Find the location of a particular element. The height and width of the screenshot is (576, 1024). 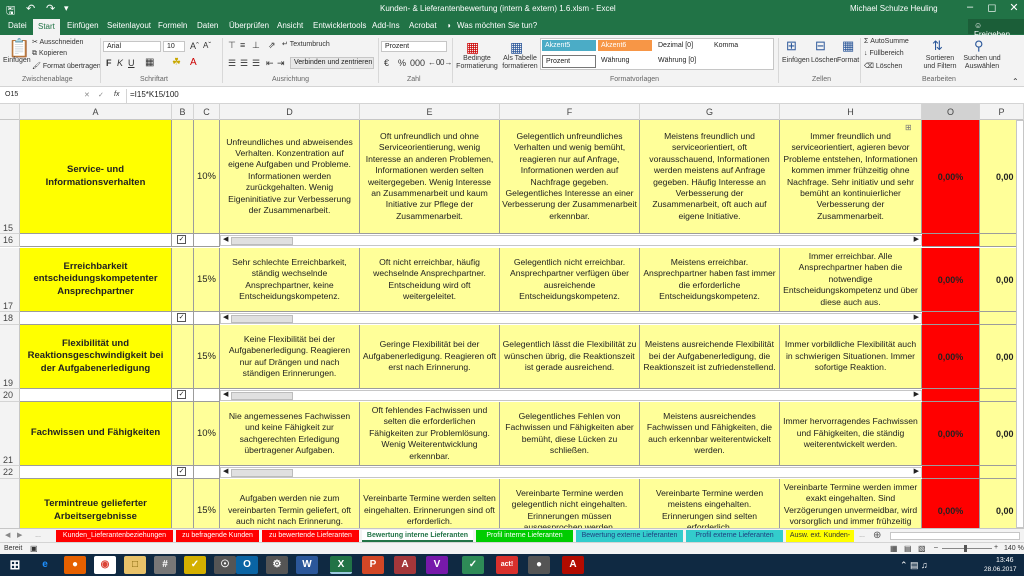

macro-record-icon: ▣ is located at coordinates (34, 548).